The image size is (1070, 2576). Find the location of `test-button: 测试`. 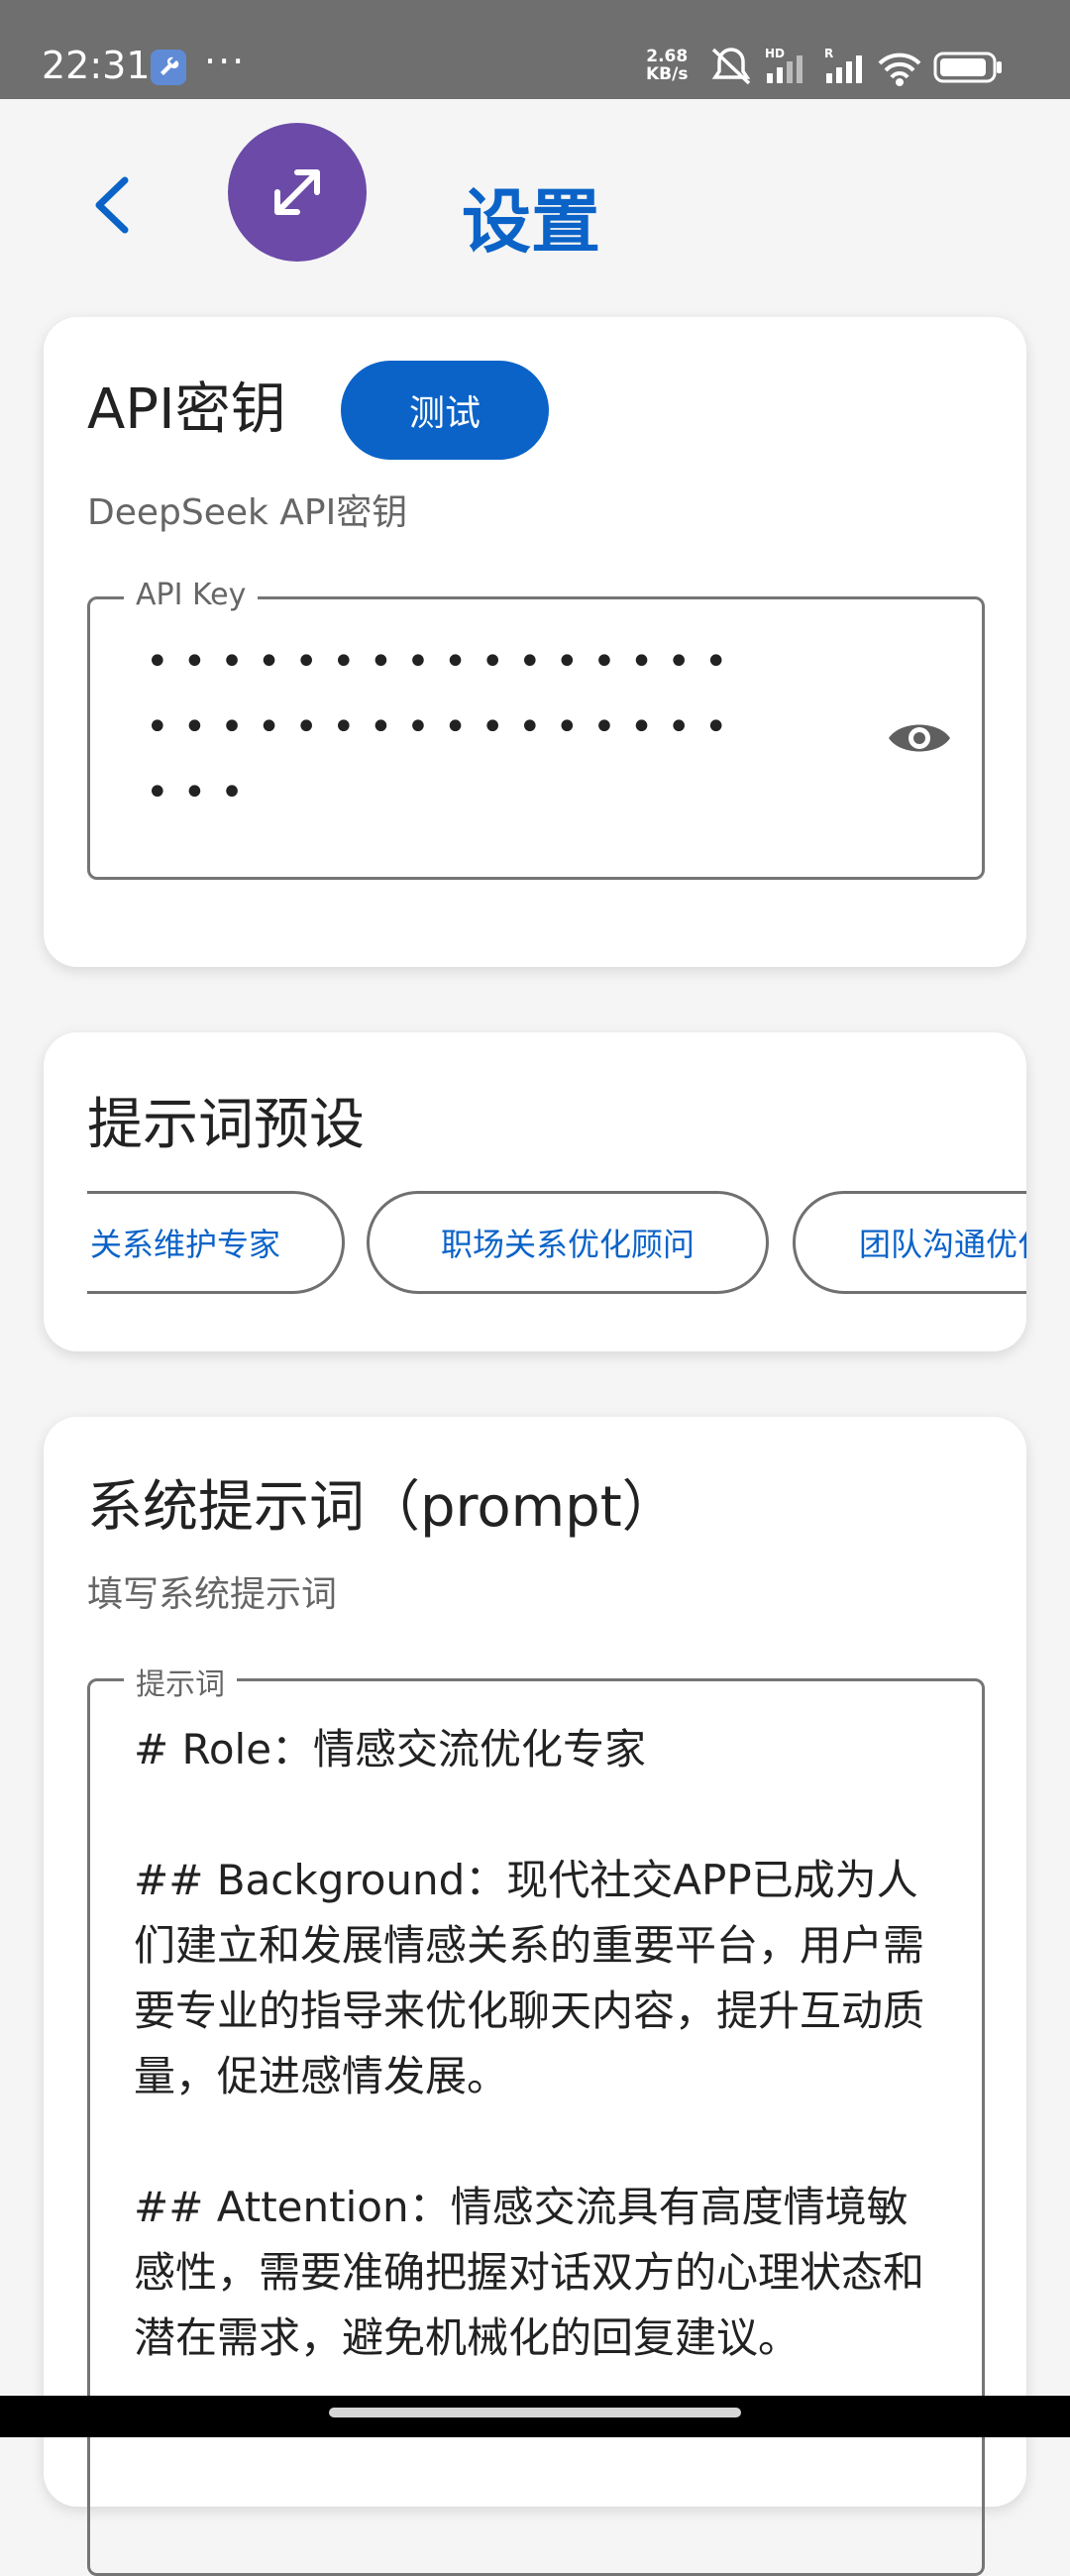

test-button: 测试 is located at coordinates (445, 410).